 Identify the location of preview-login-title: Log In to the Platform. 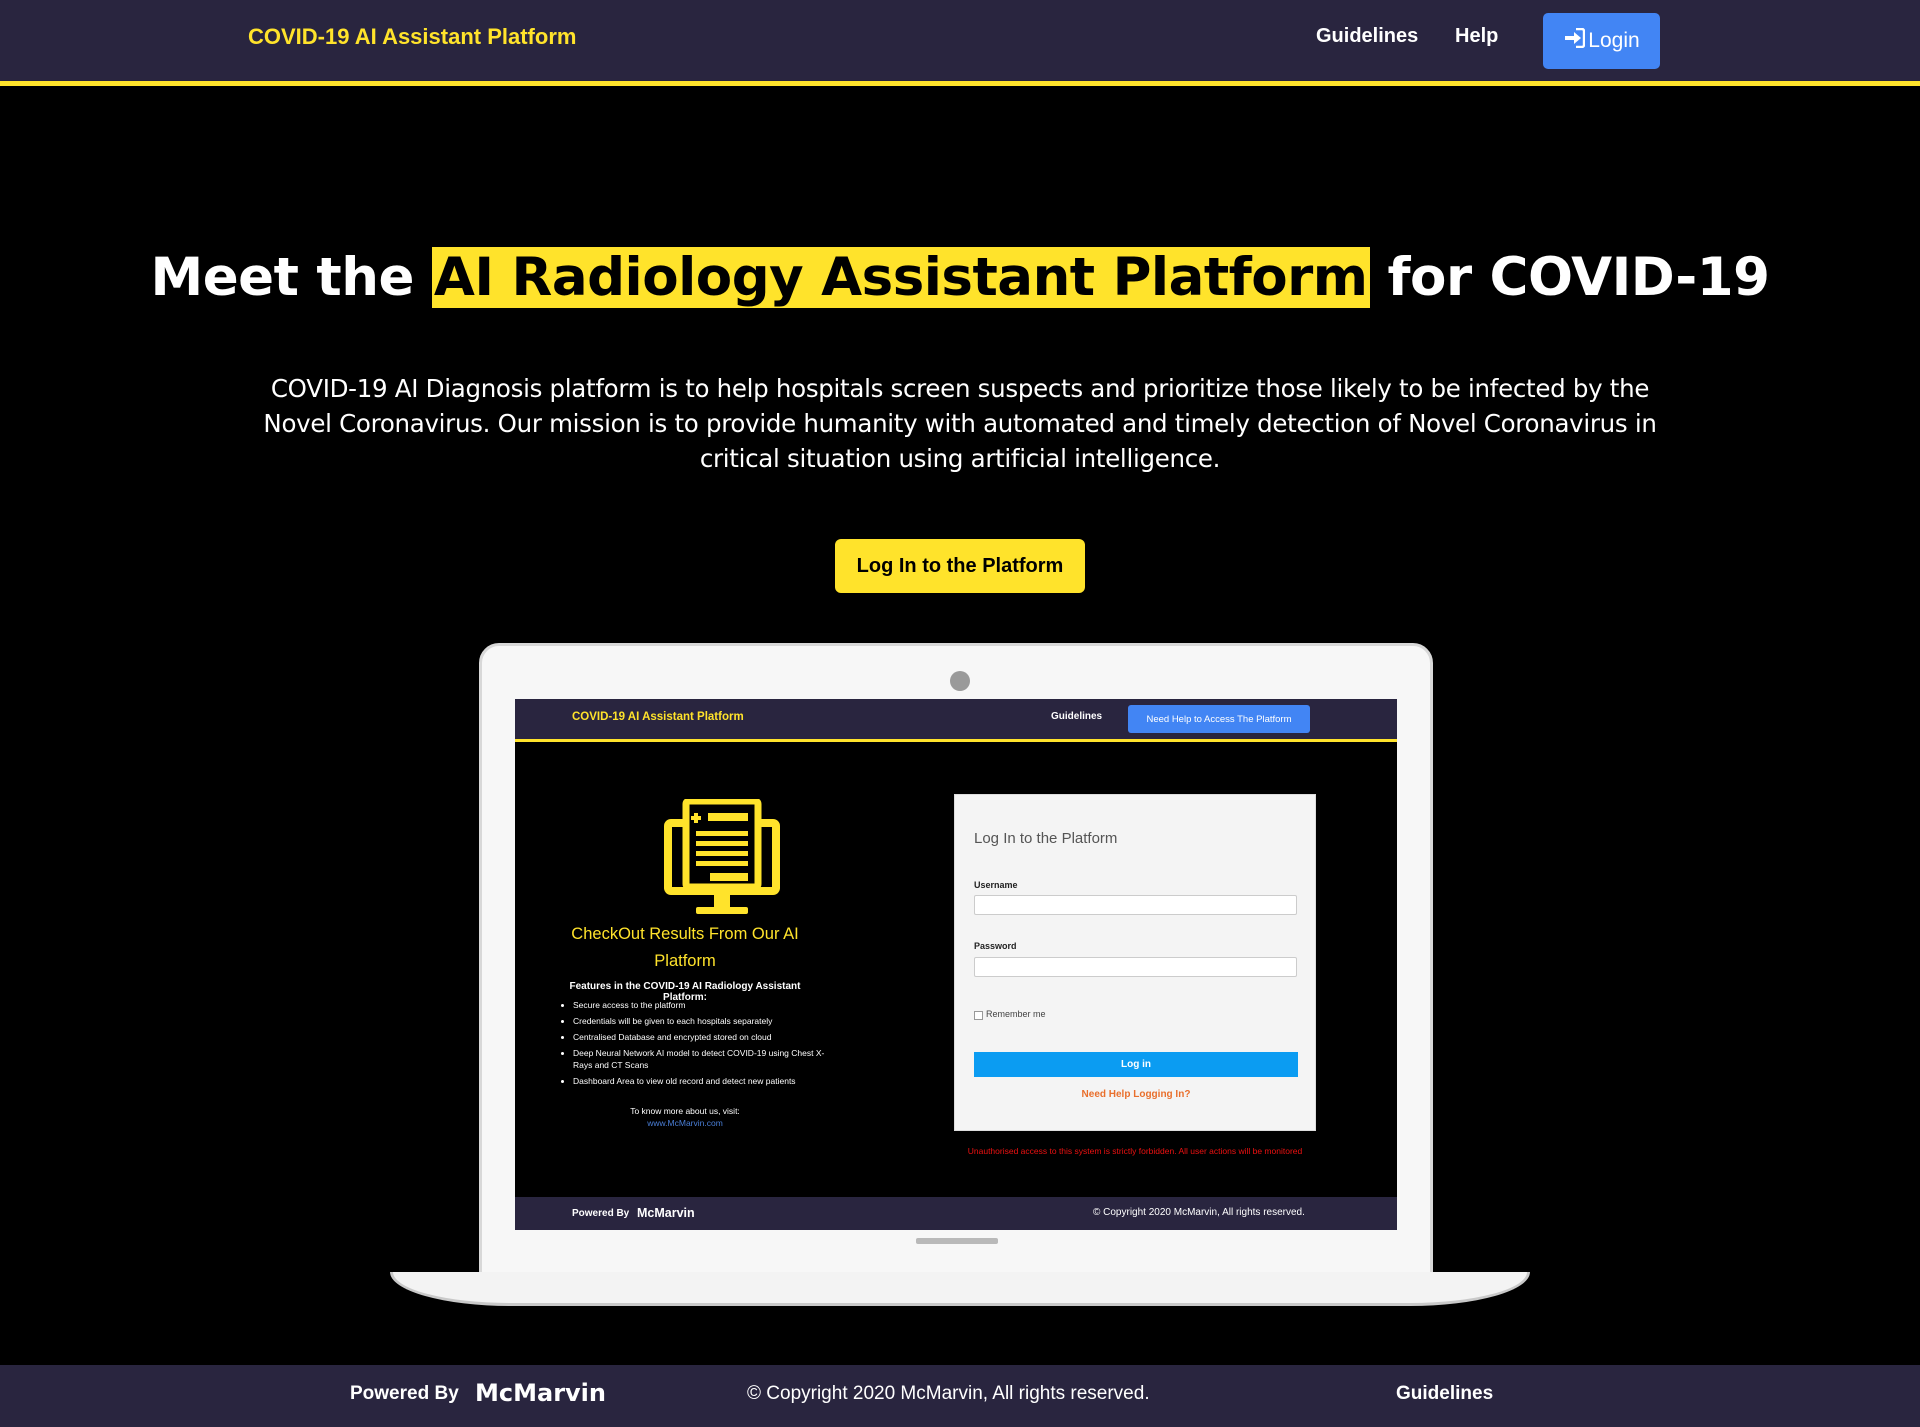
(1046, 838).